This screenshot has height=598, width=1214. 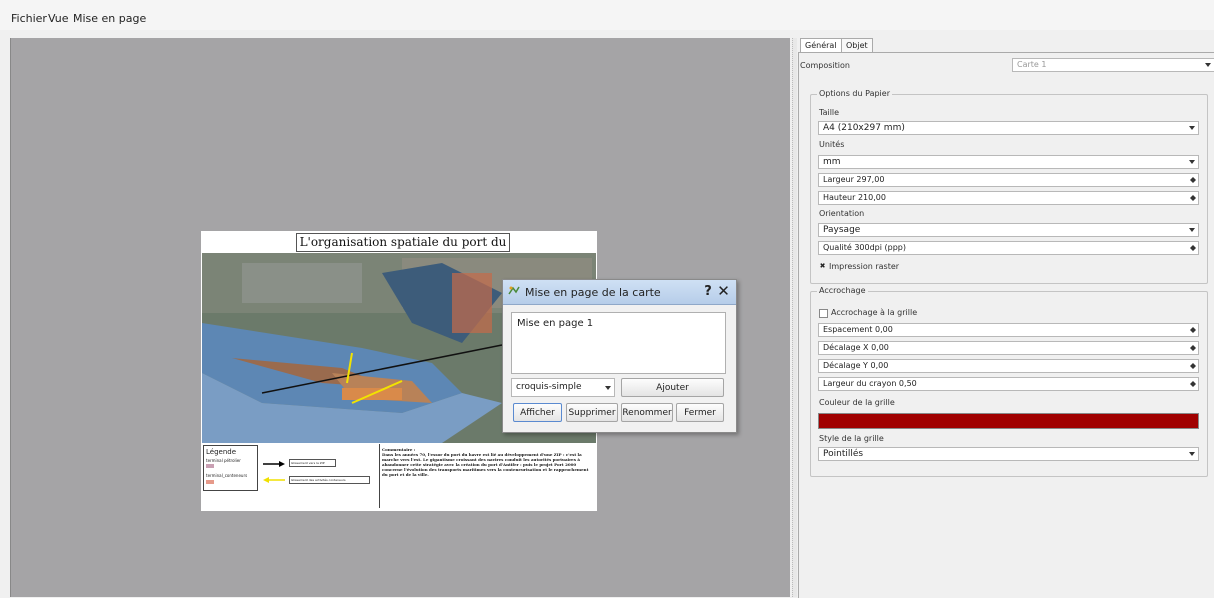 What do you see at coordinates (1032, 64) in the screenshot?
I see `composition-combo-value: Carte 1` at bounding box center [1032, 64].